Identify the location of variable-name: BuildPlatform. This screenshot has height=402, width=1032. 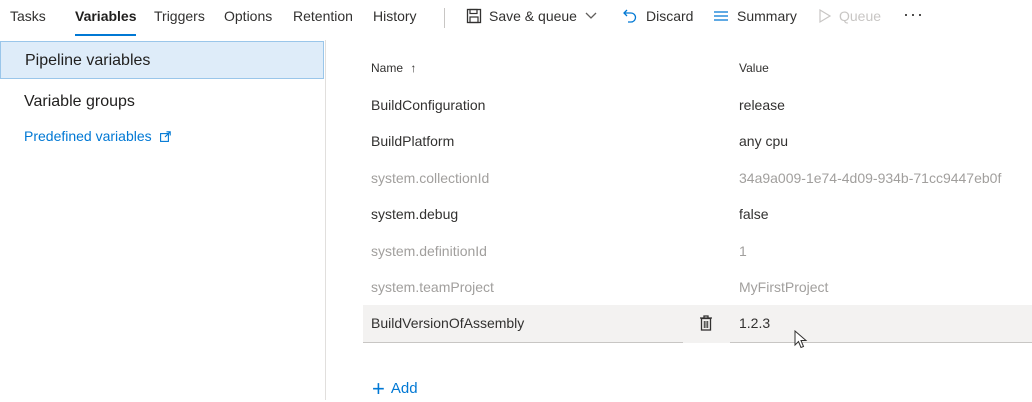
(412, 141).